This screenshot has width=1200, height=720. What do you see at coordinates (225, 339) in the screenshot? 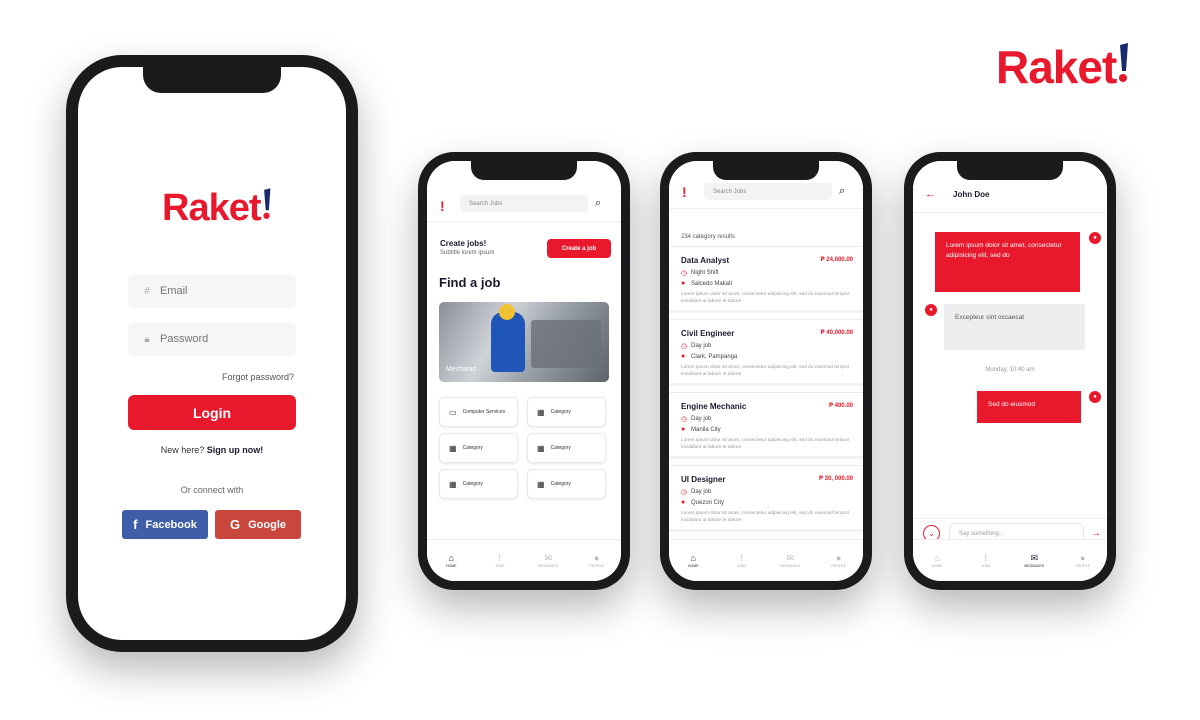
I see `password-input` at bounding box center [225, 339].